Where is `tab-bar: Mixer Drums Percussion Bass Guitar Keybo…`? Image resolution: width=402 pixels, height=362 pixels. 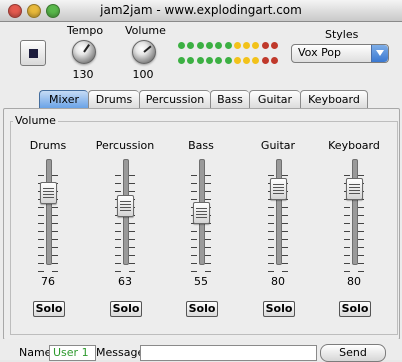 tab-bar: Mixer Drums Percussion Bass Guitar Keybo… is located at coordinates (203, 99).